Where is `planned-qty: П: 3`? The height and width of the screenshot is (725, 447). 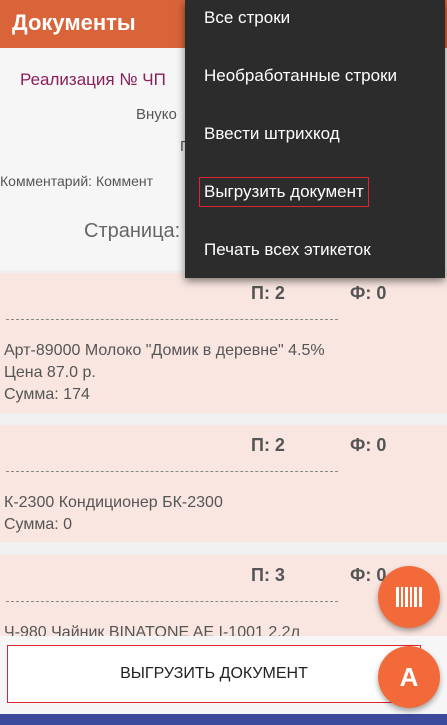 planned-qty: П: 3 is located at coordinates (268, 575).